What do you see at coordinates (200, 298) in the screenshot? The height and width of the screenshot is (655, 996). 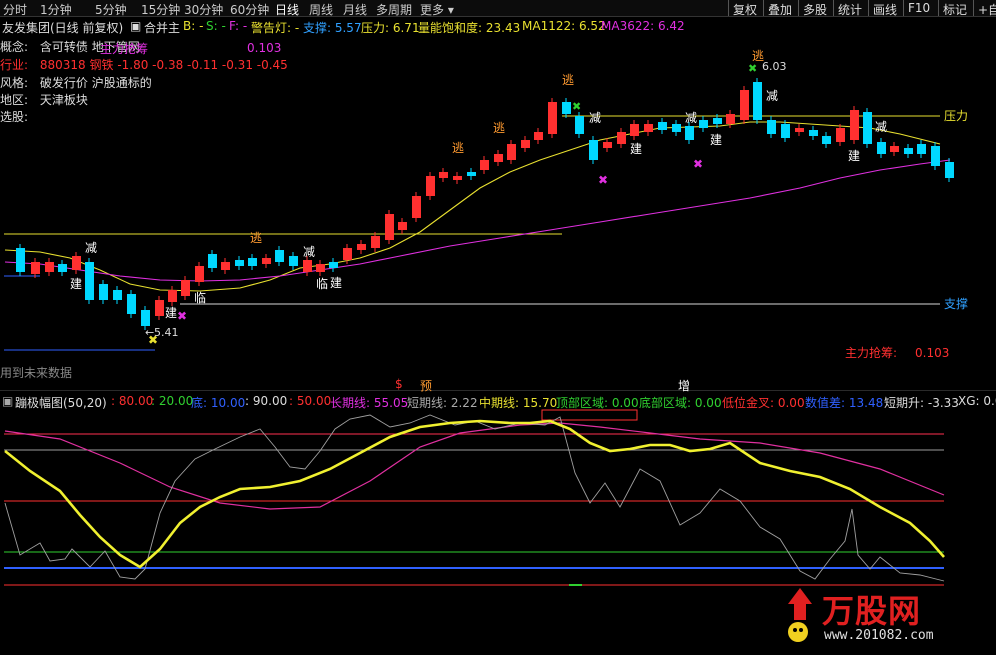 I see `signal-near-label: 临` at bounding box center [200, 298].